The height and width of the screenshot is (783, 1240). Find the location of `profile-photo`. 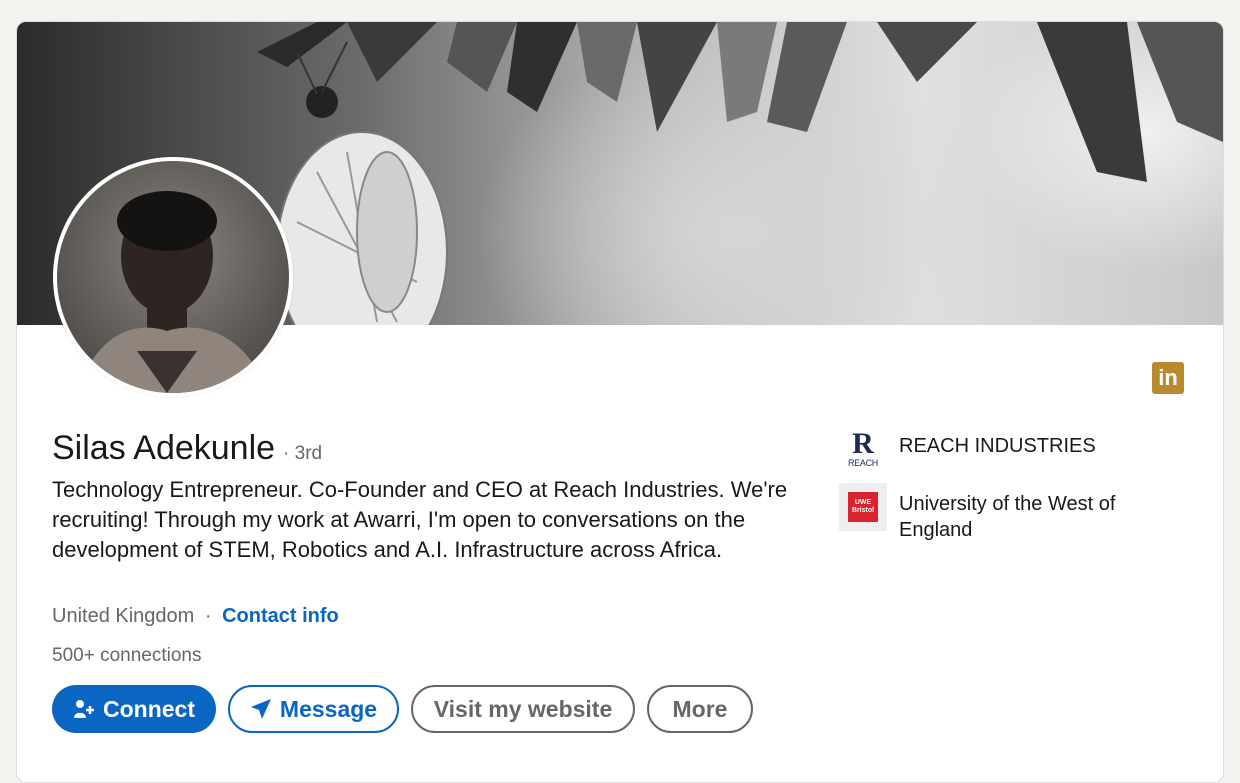

profile-photo is located at coordinates (173, 277).